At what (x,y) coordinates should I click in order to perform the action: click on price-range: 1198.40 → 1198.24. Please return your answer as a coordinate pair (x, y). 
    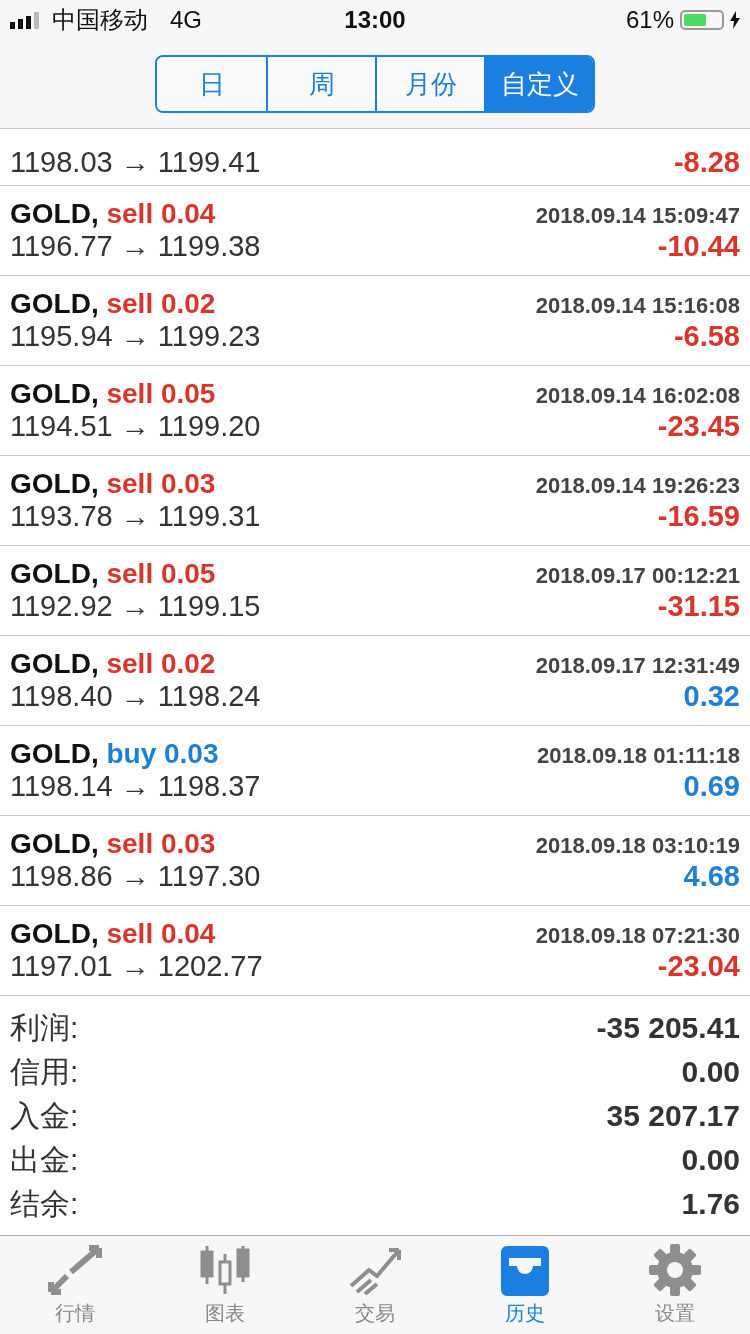
    Looking at the image, I should click on (135, 696).